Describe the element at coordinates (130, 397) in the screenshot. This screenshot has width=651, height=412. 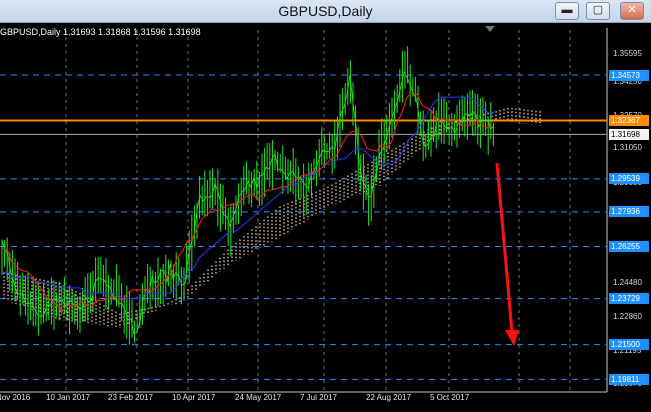
I see `time-tick-label: 23 Feb 2017` at that location.